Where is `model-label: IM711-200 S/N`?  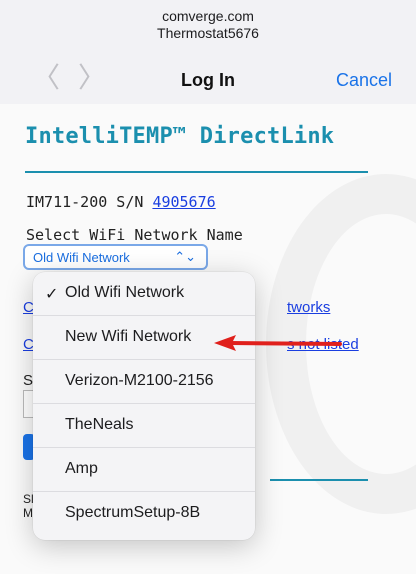 model-label: IM711-200 S/N is located at coordinates (89, 202).